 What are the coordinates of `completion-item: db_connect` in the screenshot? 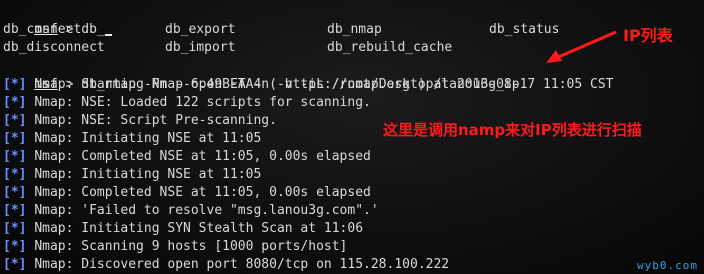 It's located at (42, 29).